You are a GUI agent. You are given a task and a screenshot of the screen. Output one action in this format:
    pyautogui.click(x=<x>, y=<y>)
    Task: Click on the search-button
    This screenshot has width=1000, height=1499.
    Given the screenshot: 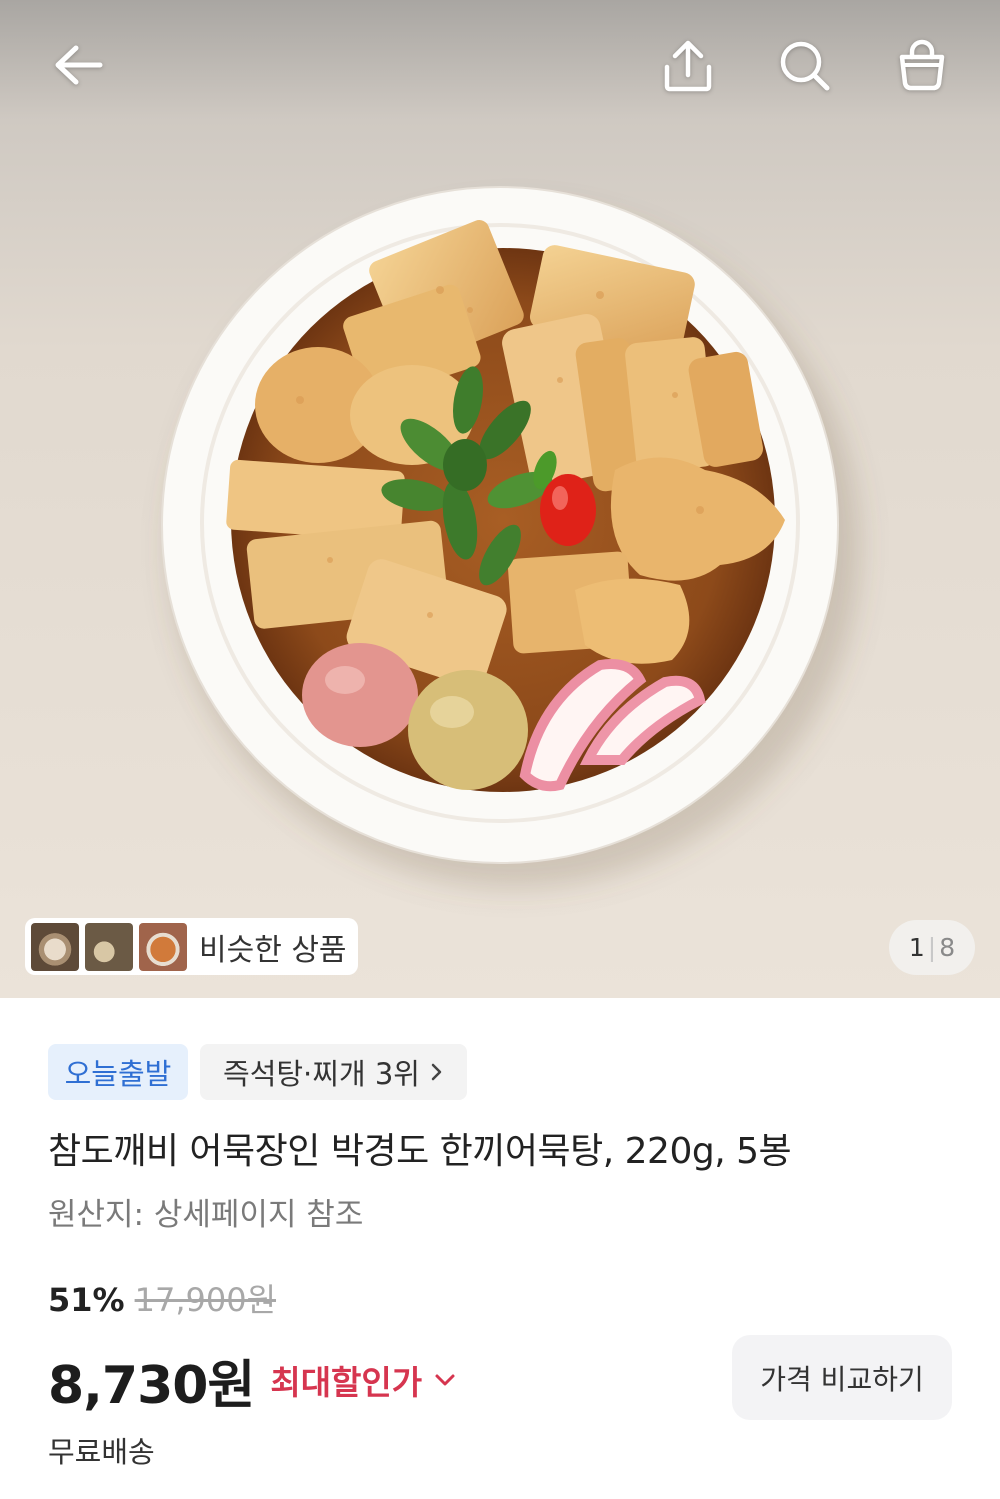 What is the action you would take?
    pyautogui.click(x=805, y=66)
    